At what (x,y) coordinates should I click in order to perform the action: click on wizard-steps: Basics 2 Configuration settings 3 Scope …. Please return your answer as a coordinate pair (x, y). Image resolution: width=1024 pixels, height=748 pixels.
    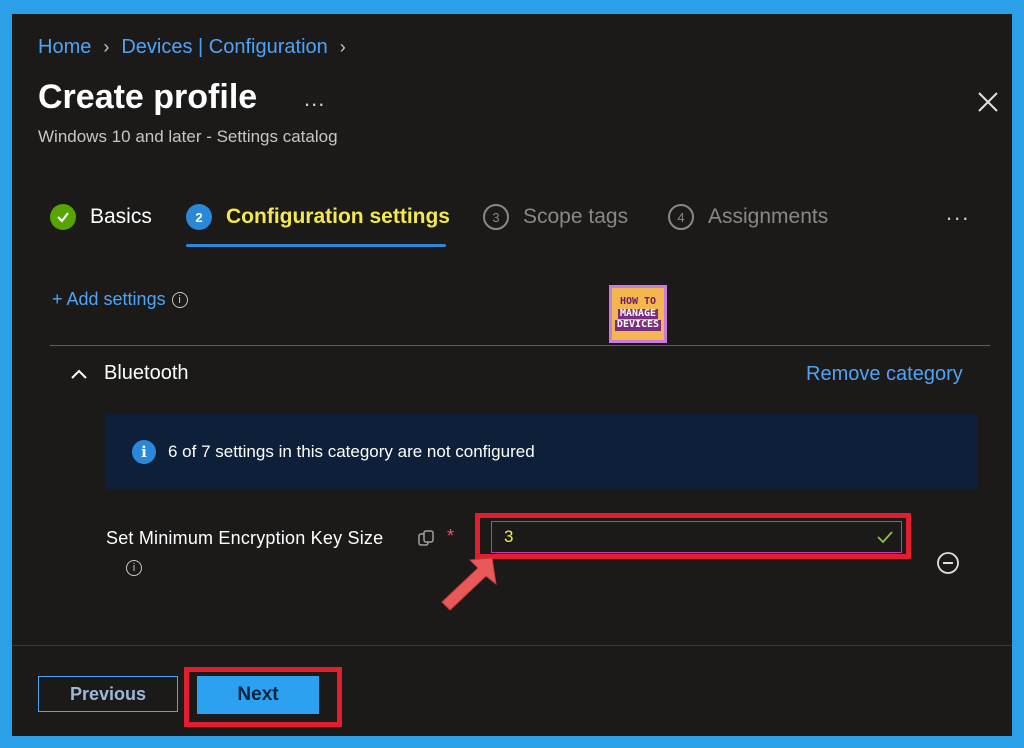
    Looking at the image, I should click on (520, 223).